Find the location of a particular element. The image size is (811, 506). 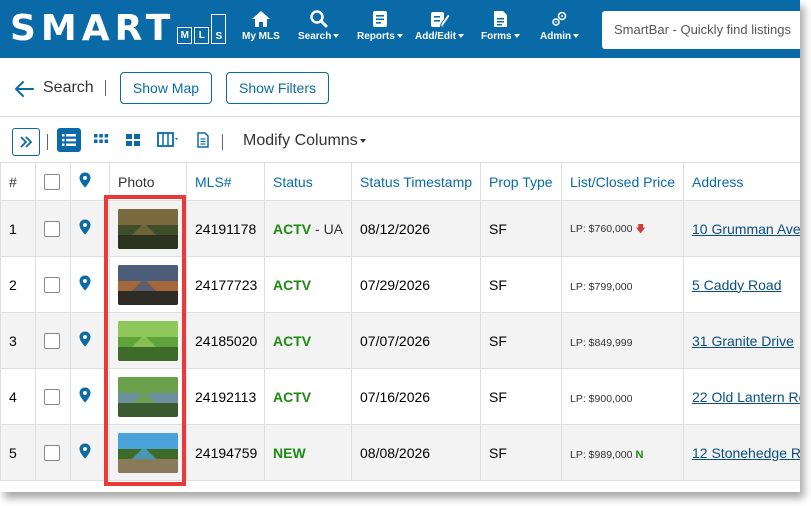

document-view-button is located at coordinates (203, 140).